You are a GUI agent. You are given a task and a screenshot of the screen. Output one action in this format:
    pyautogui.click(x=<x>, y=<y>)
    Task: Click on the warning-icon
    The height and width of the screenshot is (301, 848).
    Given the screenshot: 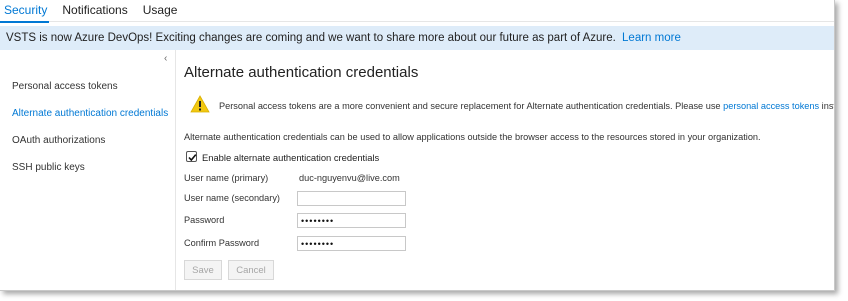 What is the action you would take?
    pyautogui.click(x=200, y=104)
    